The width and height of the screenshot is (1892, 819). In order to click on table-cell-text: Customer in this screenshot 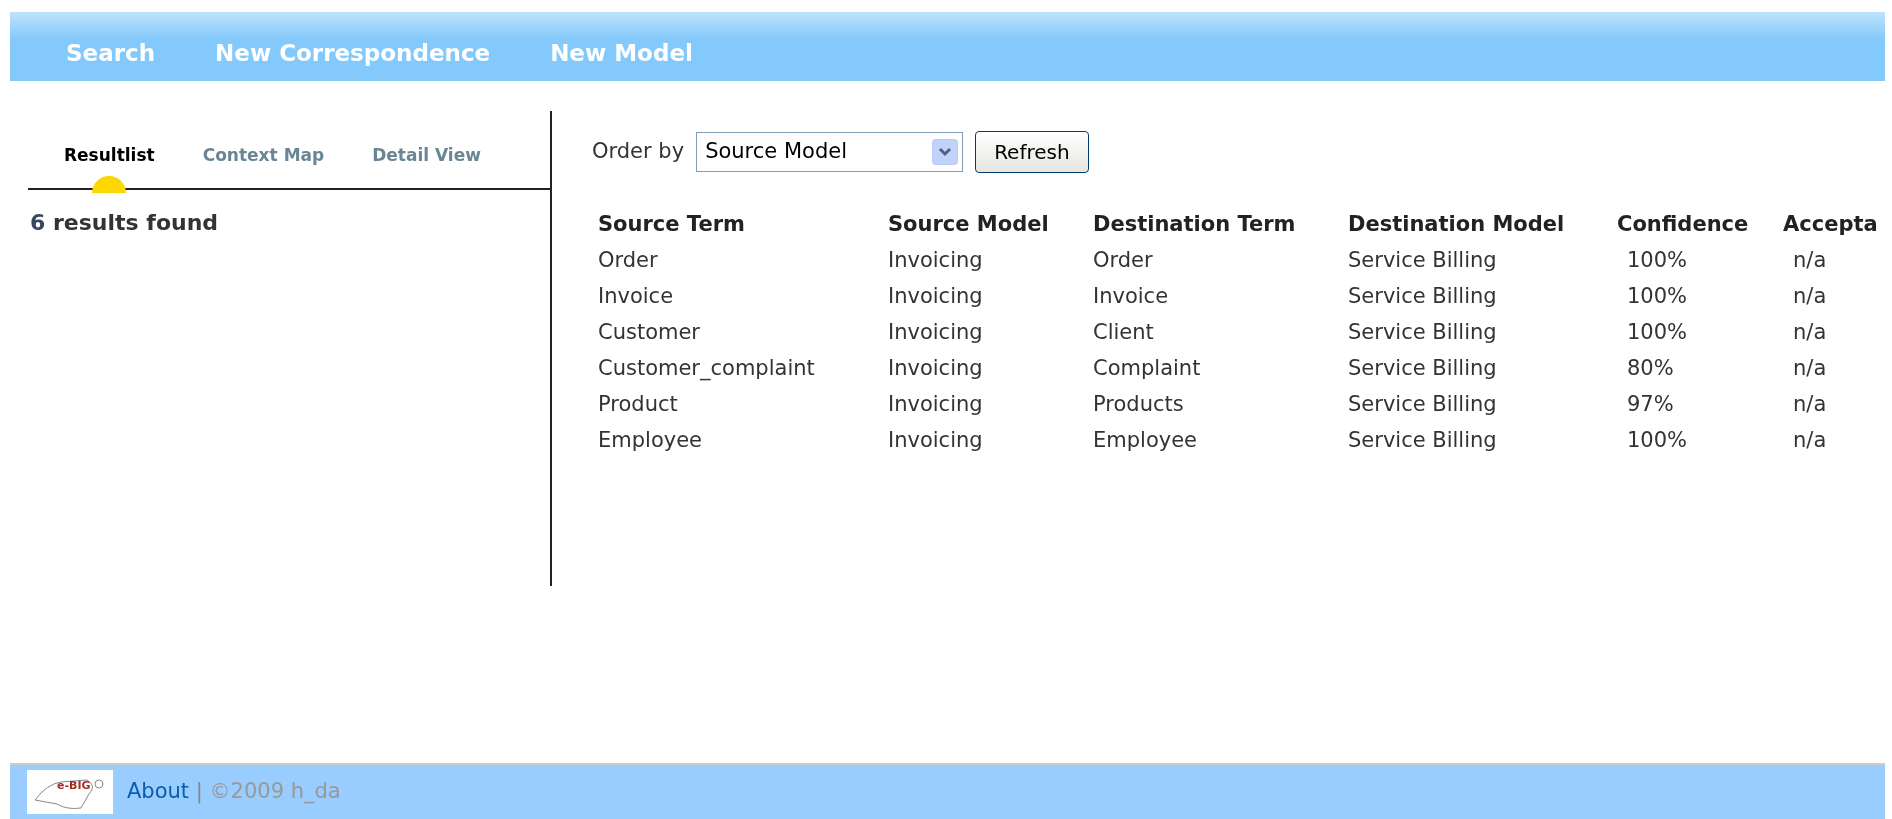, I will do `click(649, 333)`.